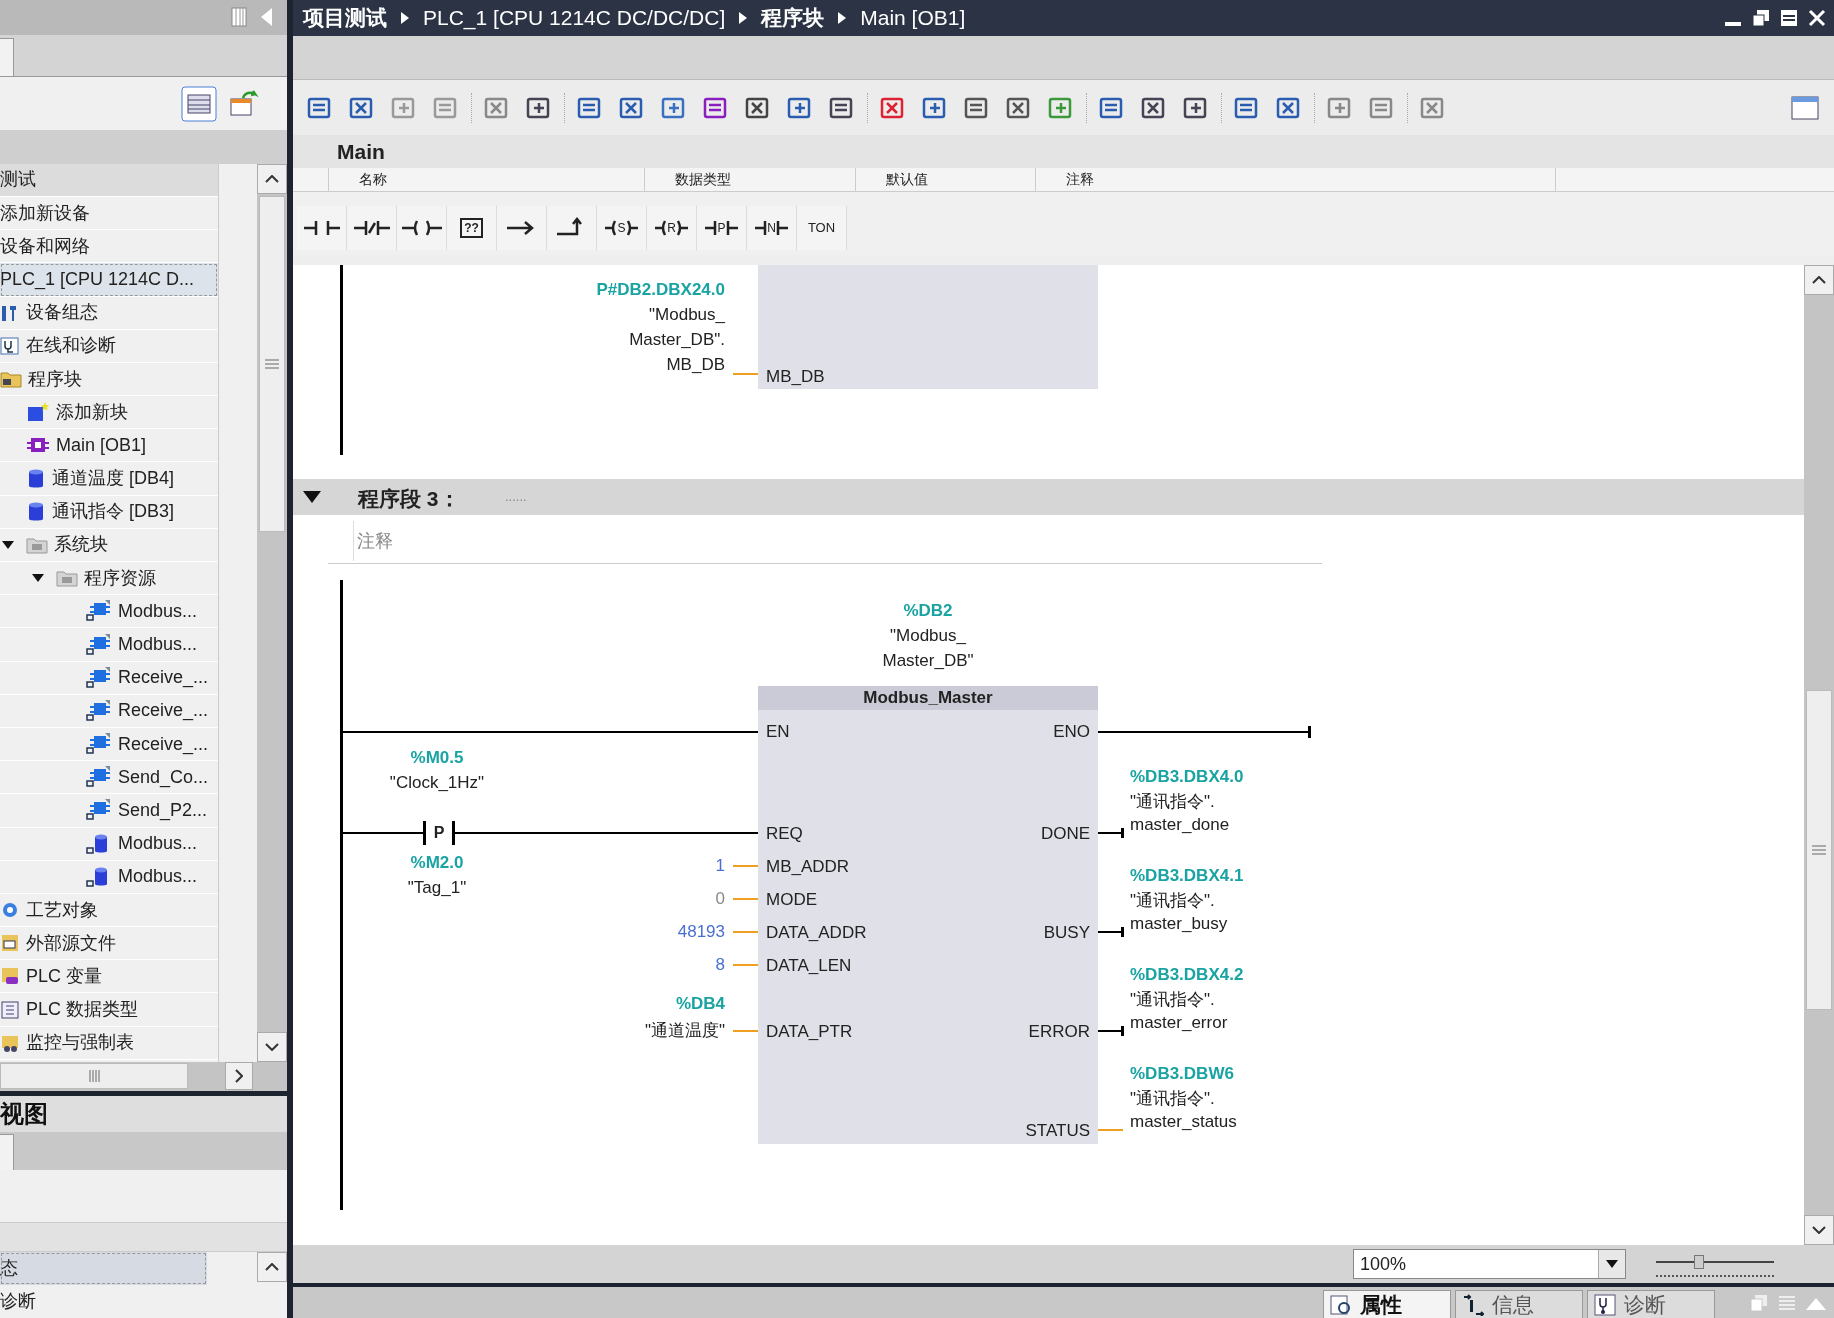 This screenshot has height=1318, width=1834. Describe the element at coordinates (437, 888) in the screenshot. I see `operand-name: "Tag_1"` at that location.